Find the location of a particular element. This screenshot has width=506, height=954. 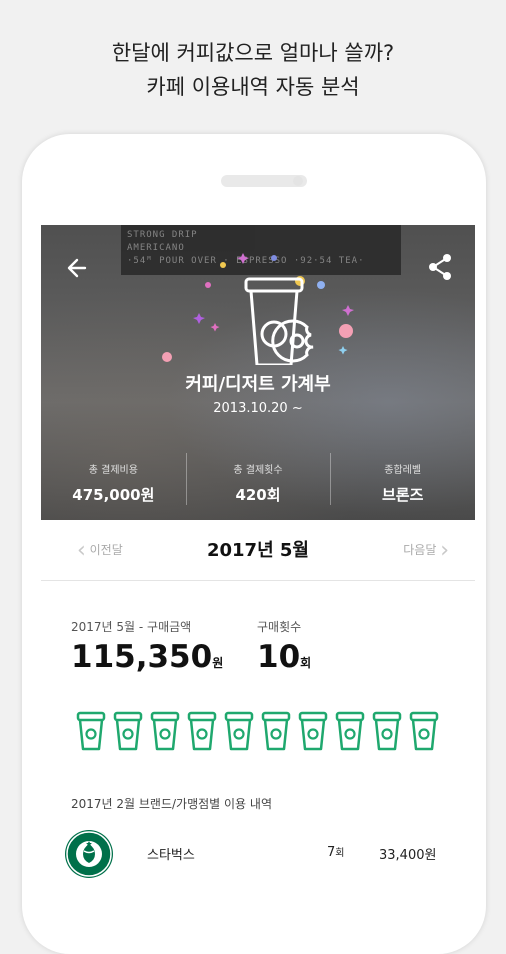

brand-visit-count: 7회 is located at coordinates (335, 852).